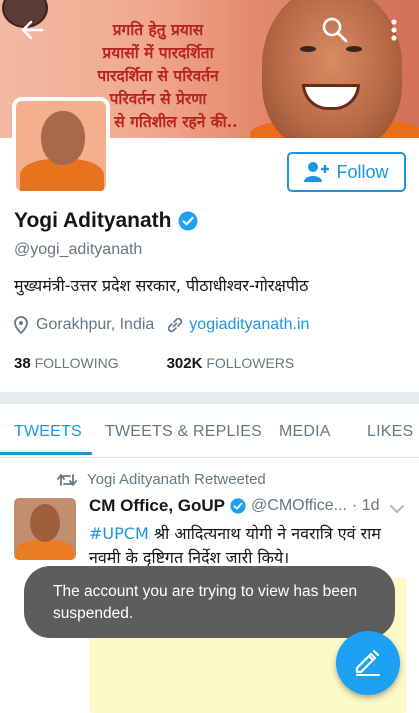 The image size is (419, 713). Describe the element at coordinates (158, 52) in the screenshot. I see `banner-line: प्रयासों में पारदर्शिता` at that location.